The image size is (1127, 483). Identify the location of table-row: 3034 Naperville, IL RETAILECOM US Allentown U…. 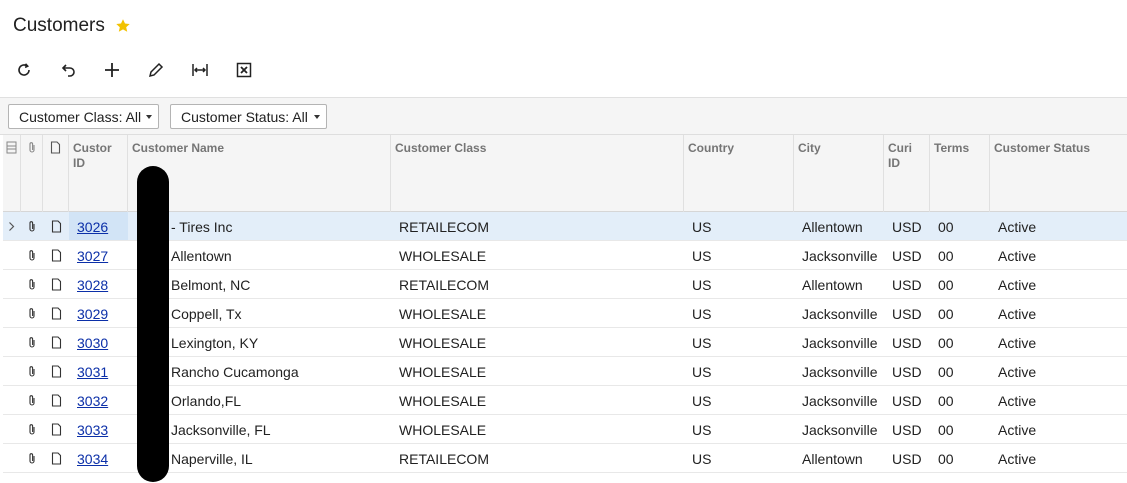
(565, 458).